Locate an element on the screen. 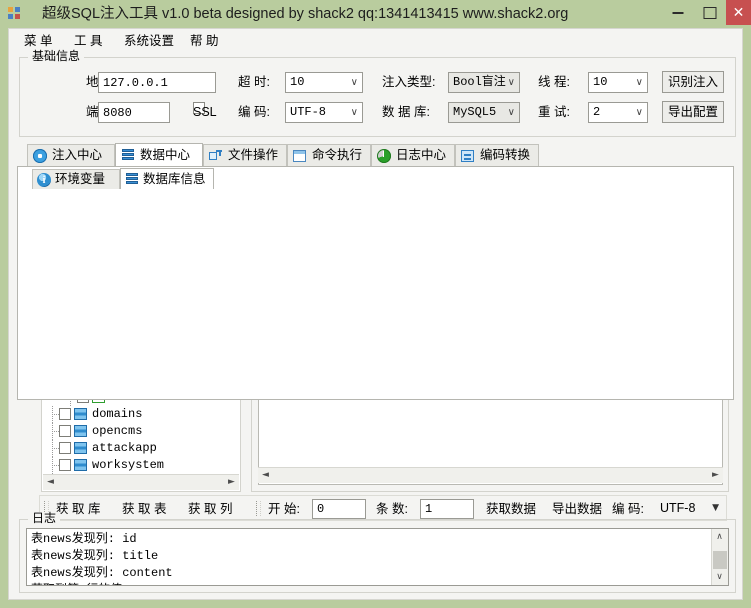 The image size is (751, 608). console-window-icon is located at coordinates (300, 156).